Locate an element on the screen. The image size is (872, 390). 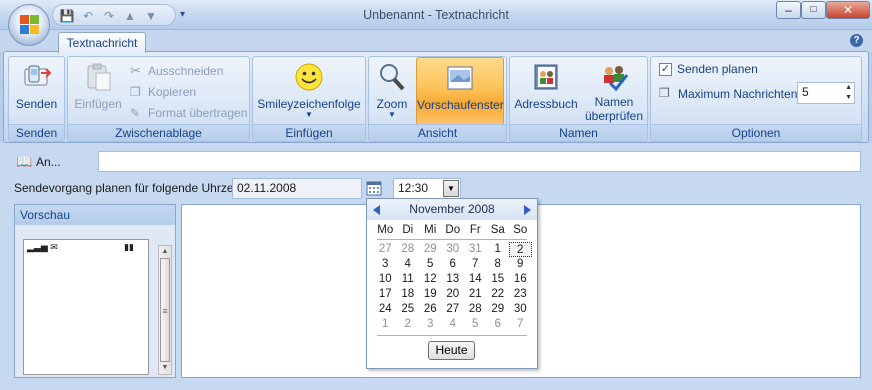
calendar-week: 17 18 19 20 21 22 23 is located at coordinates (453, 294).